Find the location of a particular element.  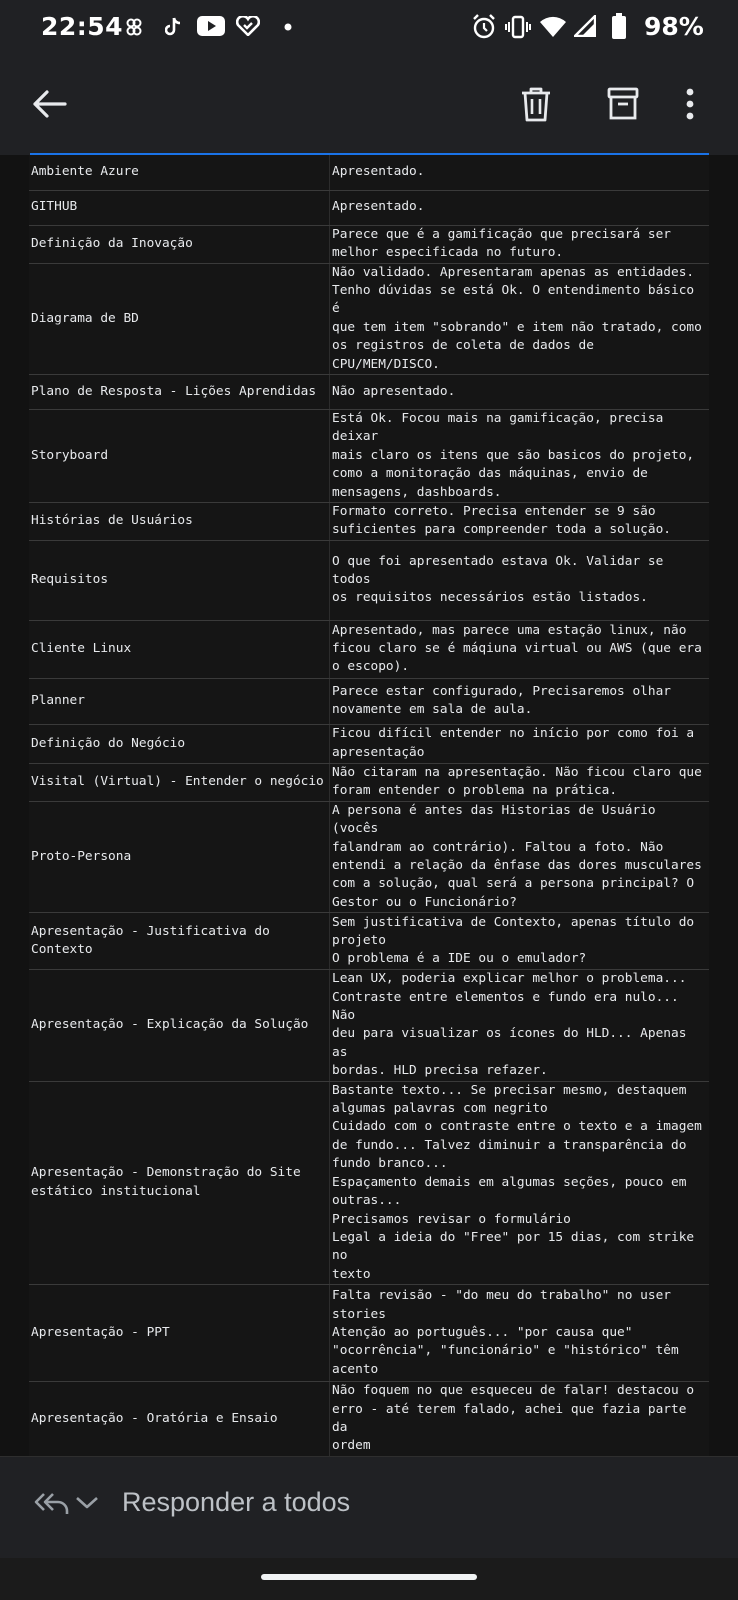

youtube-icon is located at coordinates (211, 26).